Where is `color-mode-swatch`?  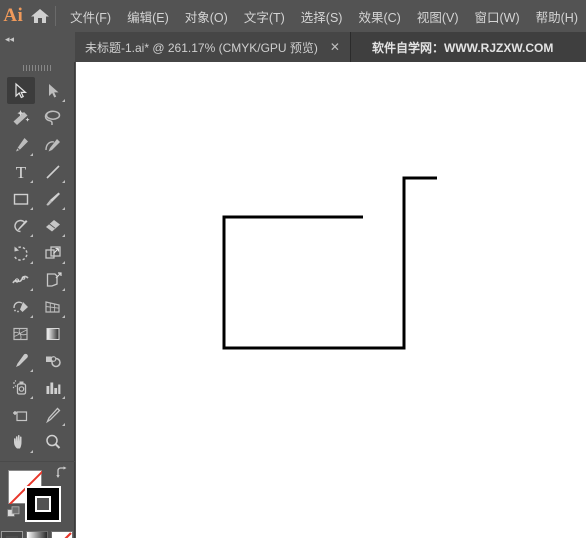 color-mode-swatch is located at coordinates (12, 534).